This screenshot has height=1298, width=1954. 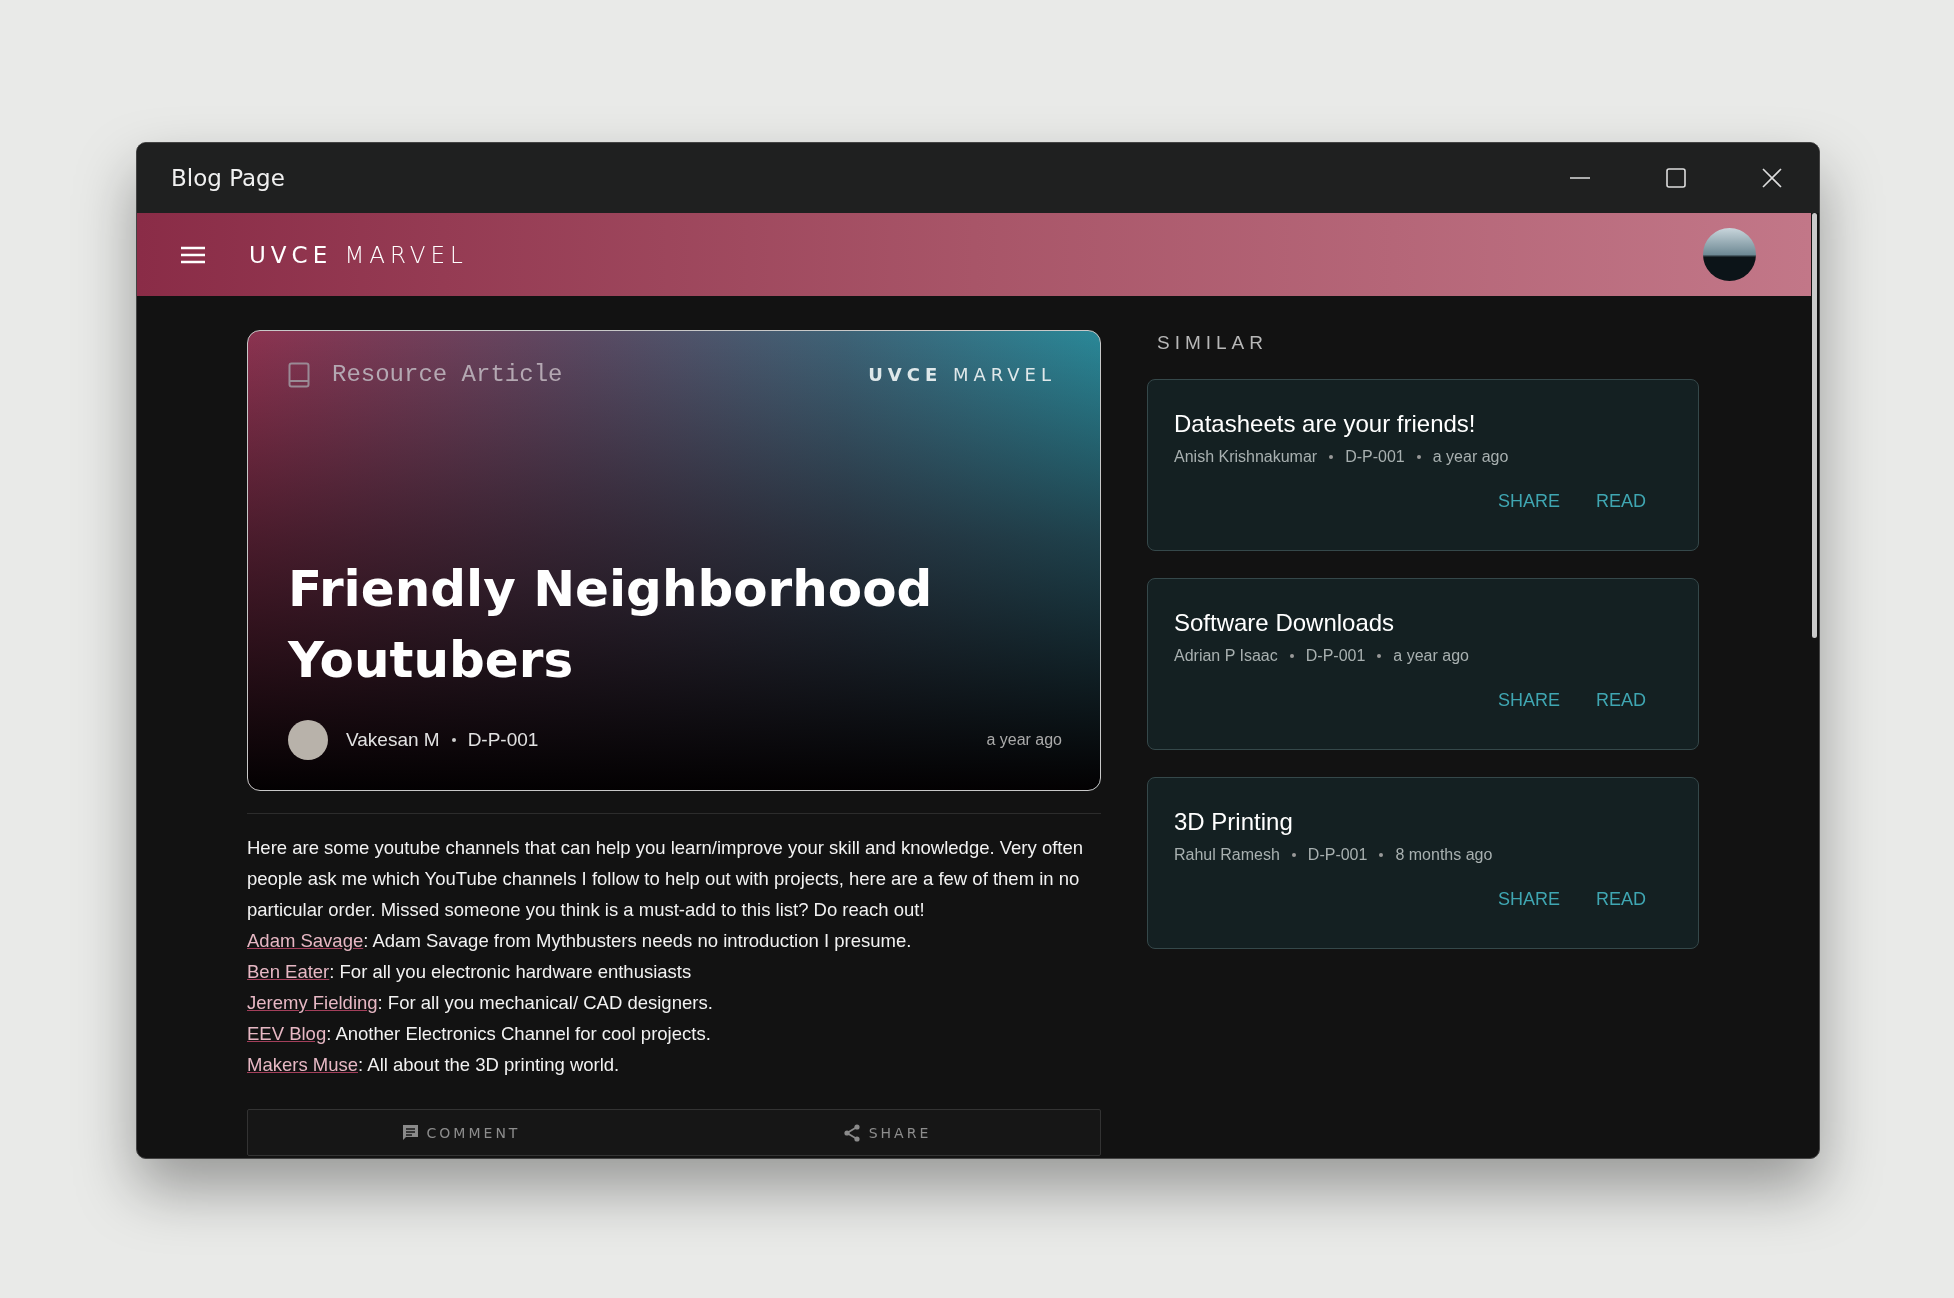 I want to click on brand-logo: UVCE MARVEL, so click(x=962, y=374).